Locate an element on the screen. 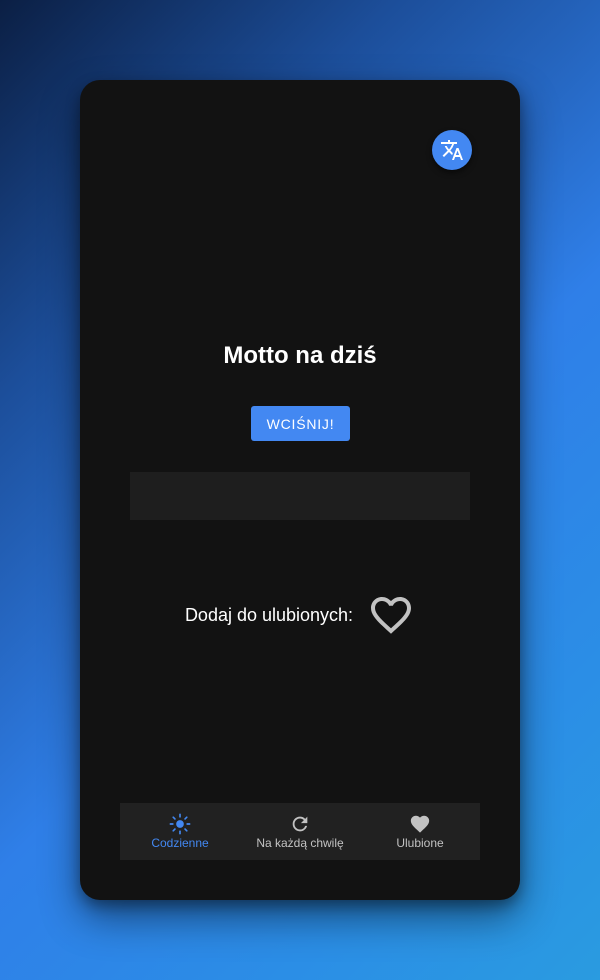 Image resolution: width=600 pixels, height=980 pixels. nav-item-favorites: Ulubione is located at coordinates (420, 831).